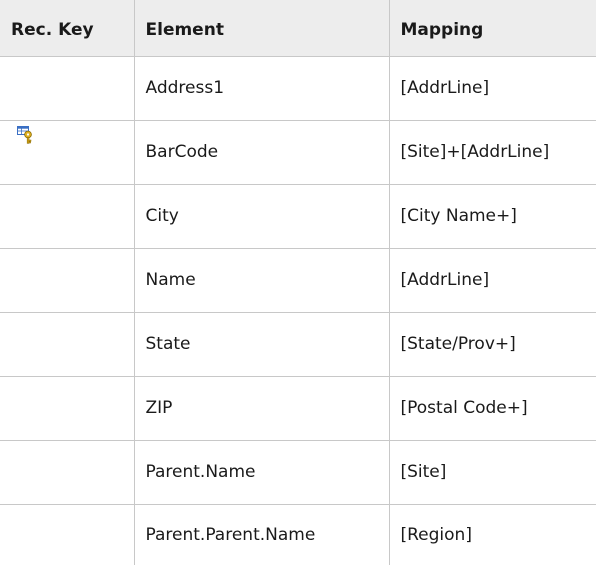 The height and width of the screenshot is (566, 596). I want to click on table-row: City [City Name+], so click(298, 216).